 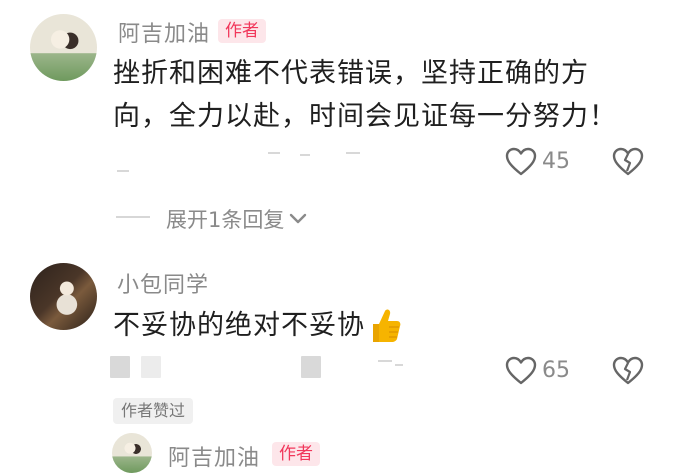 What do you see at coordinates (383, 95) in the screenshot?
I see `comment-text: 挫折和困难不代表错误，坚持正确的方 向，全力以赴，时间会见证每一分努力！` at bounding box center [383, 95].